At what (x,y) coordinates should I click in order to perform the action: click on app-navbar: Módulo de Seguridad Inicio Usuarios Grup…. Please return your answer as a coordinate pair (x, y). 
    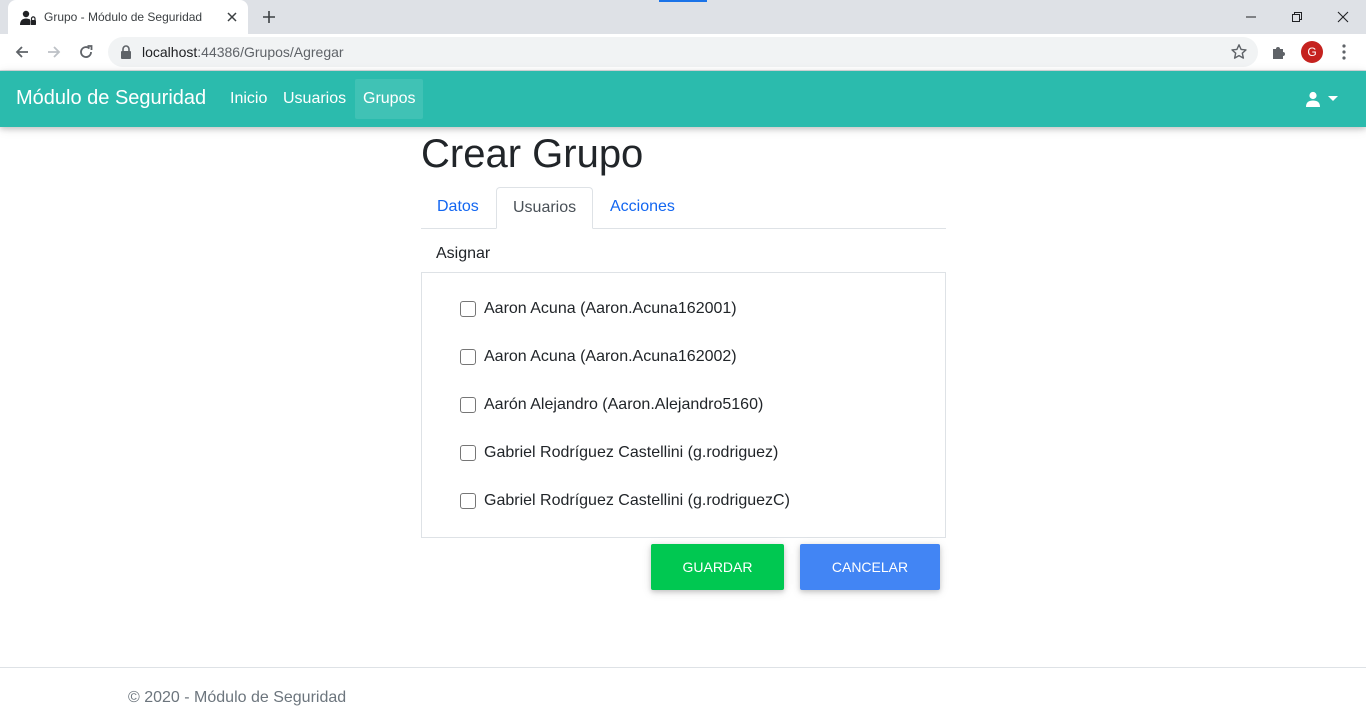
    Looking at the image, I should click on (683, 99).